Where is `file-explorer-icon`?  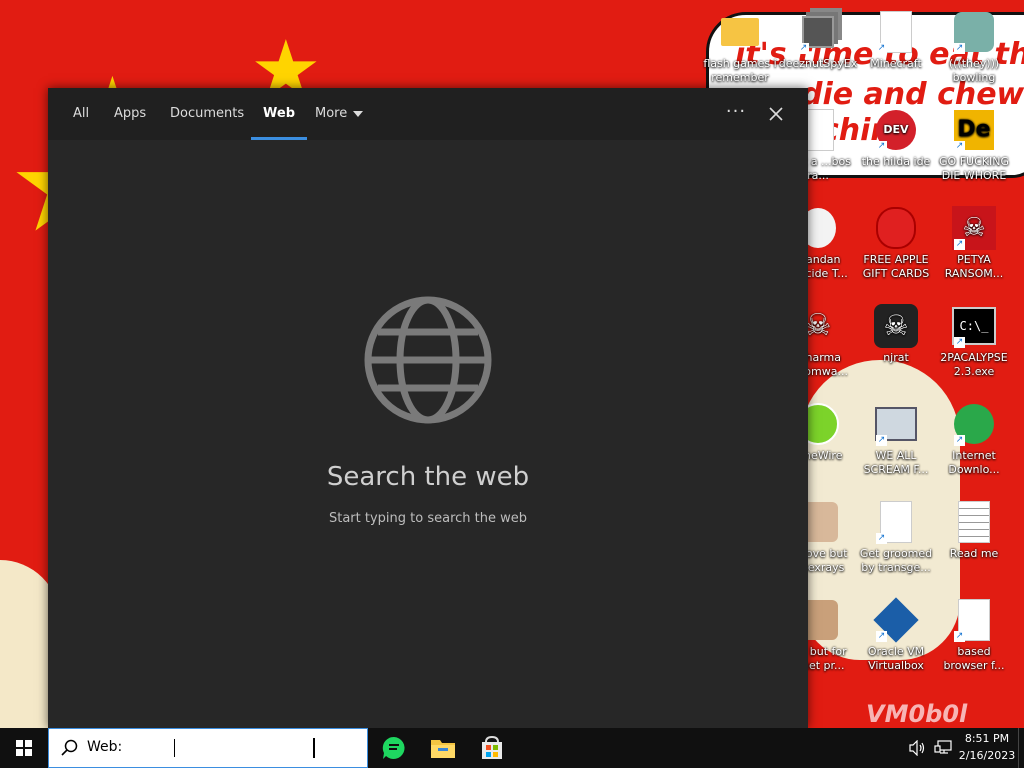
file-explorer-icon is located at coordinates (443, 749).